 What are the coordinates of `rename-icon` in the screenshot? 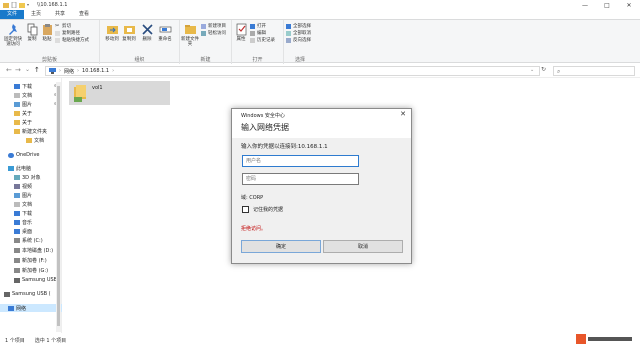 It's located at (165, 29).